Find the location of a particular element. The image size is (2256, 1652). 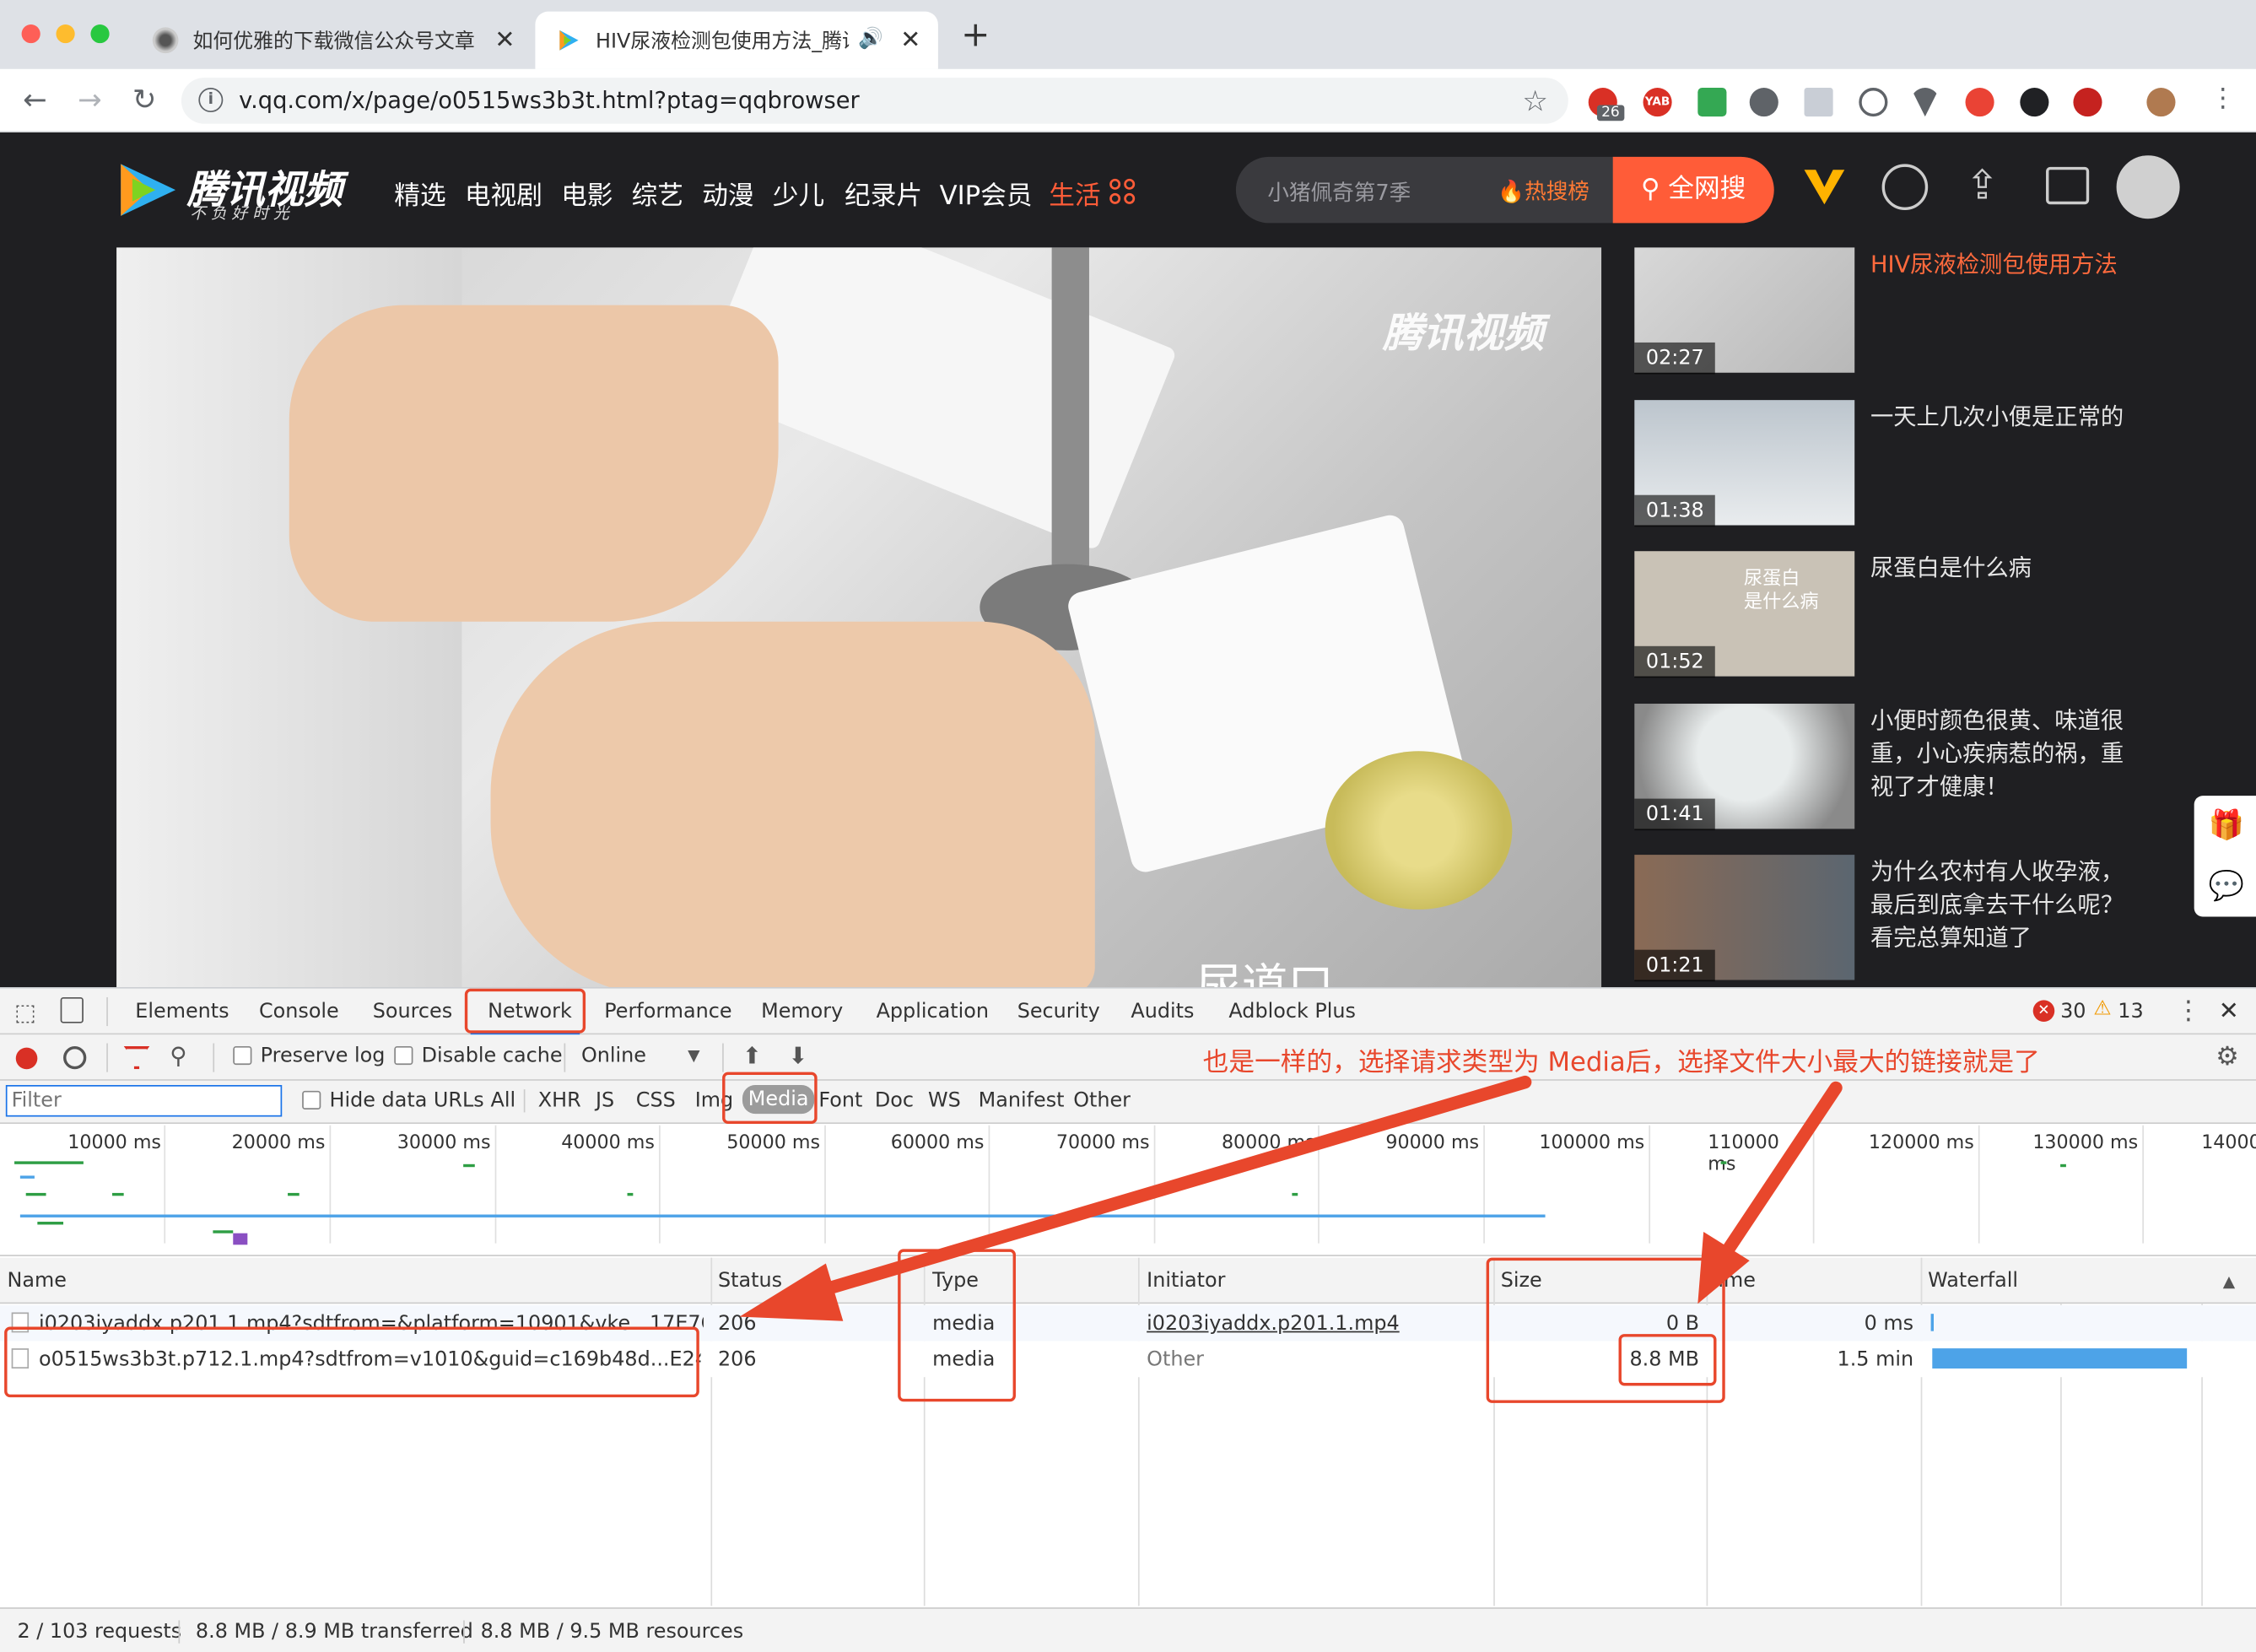

annotation-arrows is located at coordinates (1291, 1198).